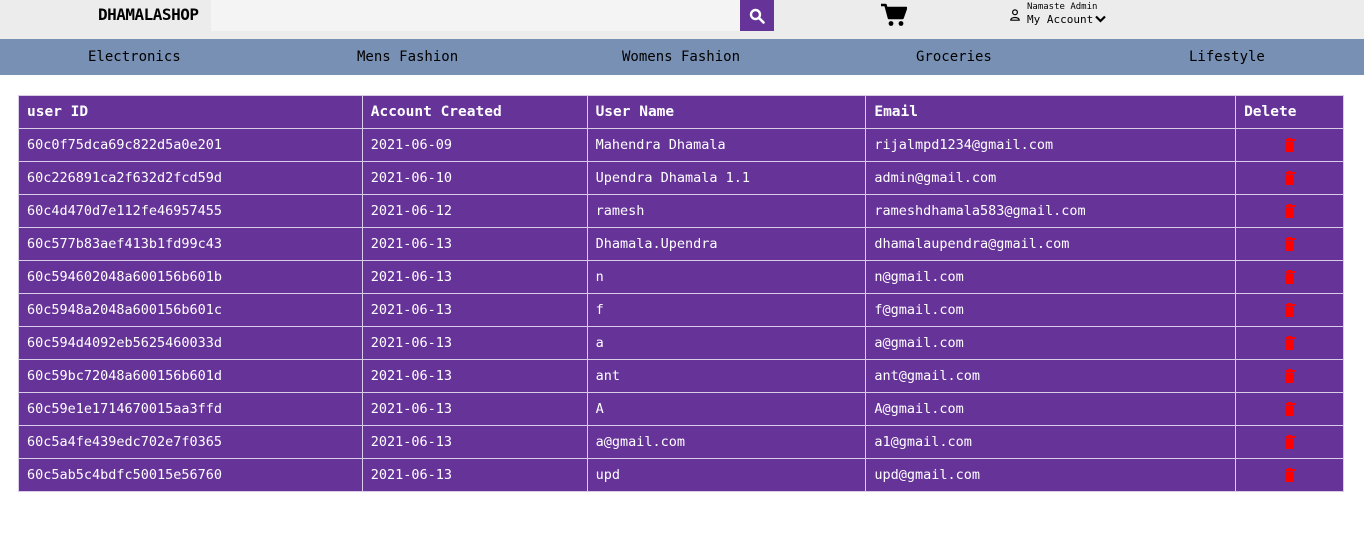  What do you see at coordinates (1051, 475) in the screenshot?
I see `email-cell: upd@gmail.com` at bounding box center [1051, 475].